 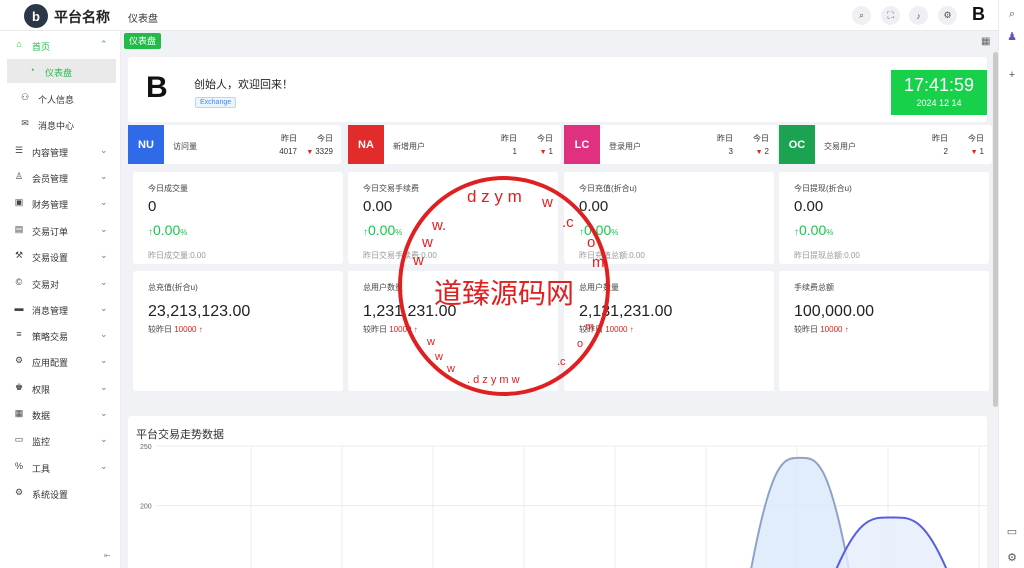 What do you see at coordinates (56, 126) in the screenshot?
I see `sidebar-item-label: 消息中心` at bounding box center [56, 126].